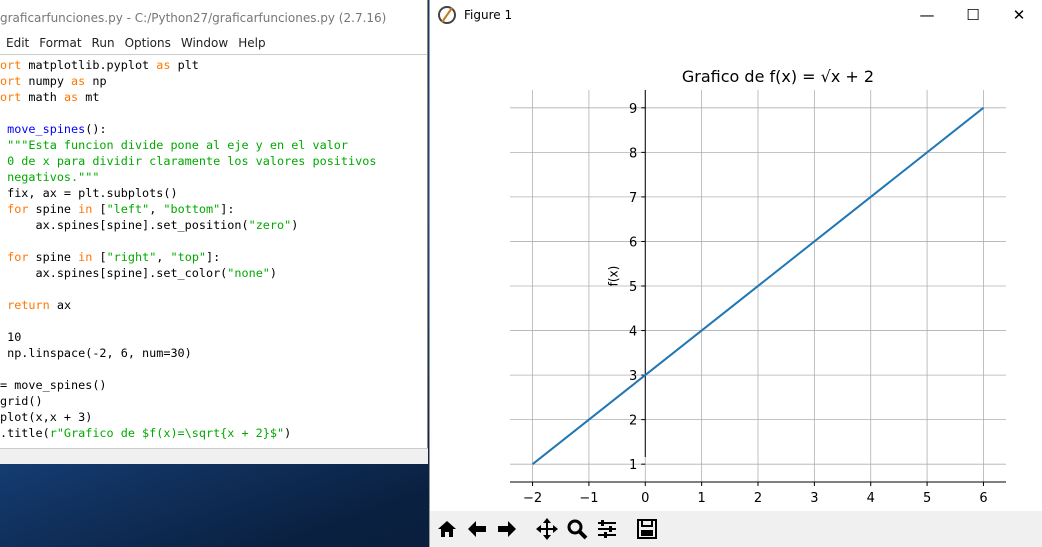 Image resolution: width=1042 pixels, height=547 pixels. What do you see at coordinates (577, 529) in the screenshot?
I see `zoom-icon` at bounding box center [577, 529].